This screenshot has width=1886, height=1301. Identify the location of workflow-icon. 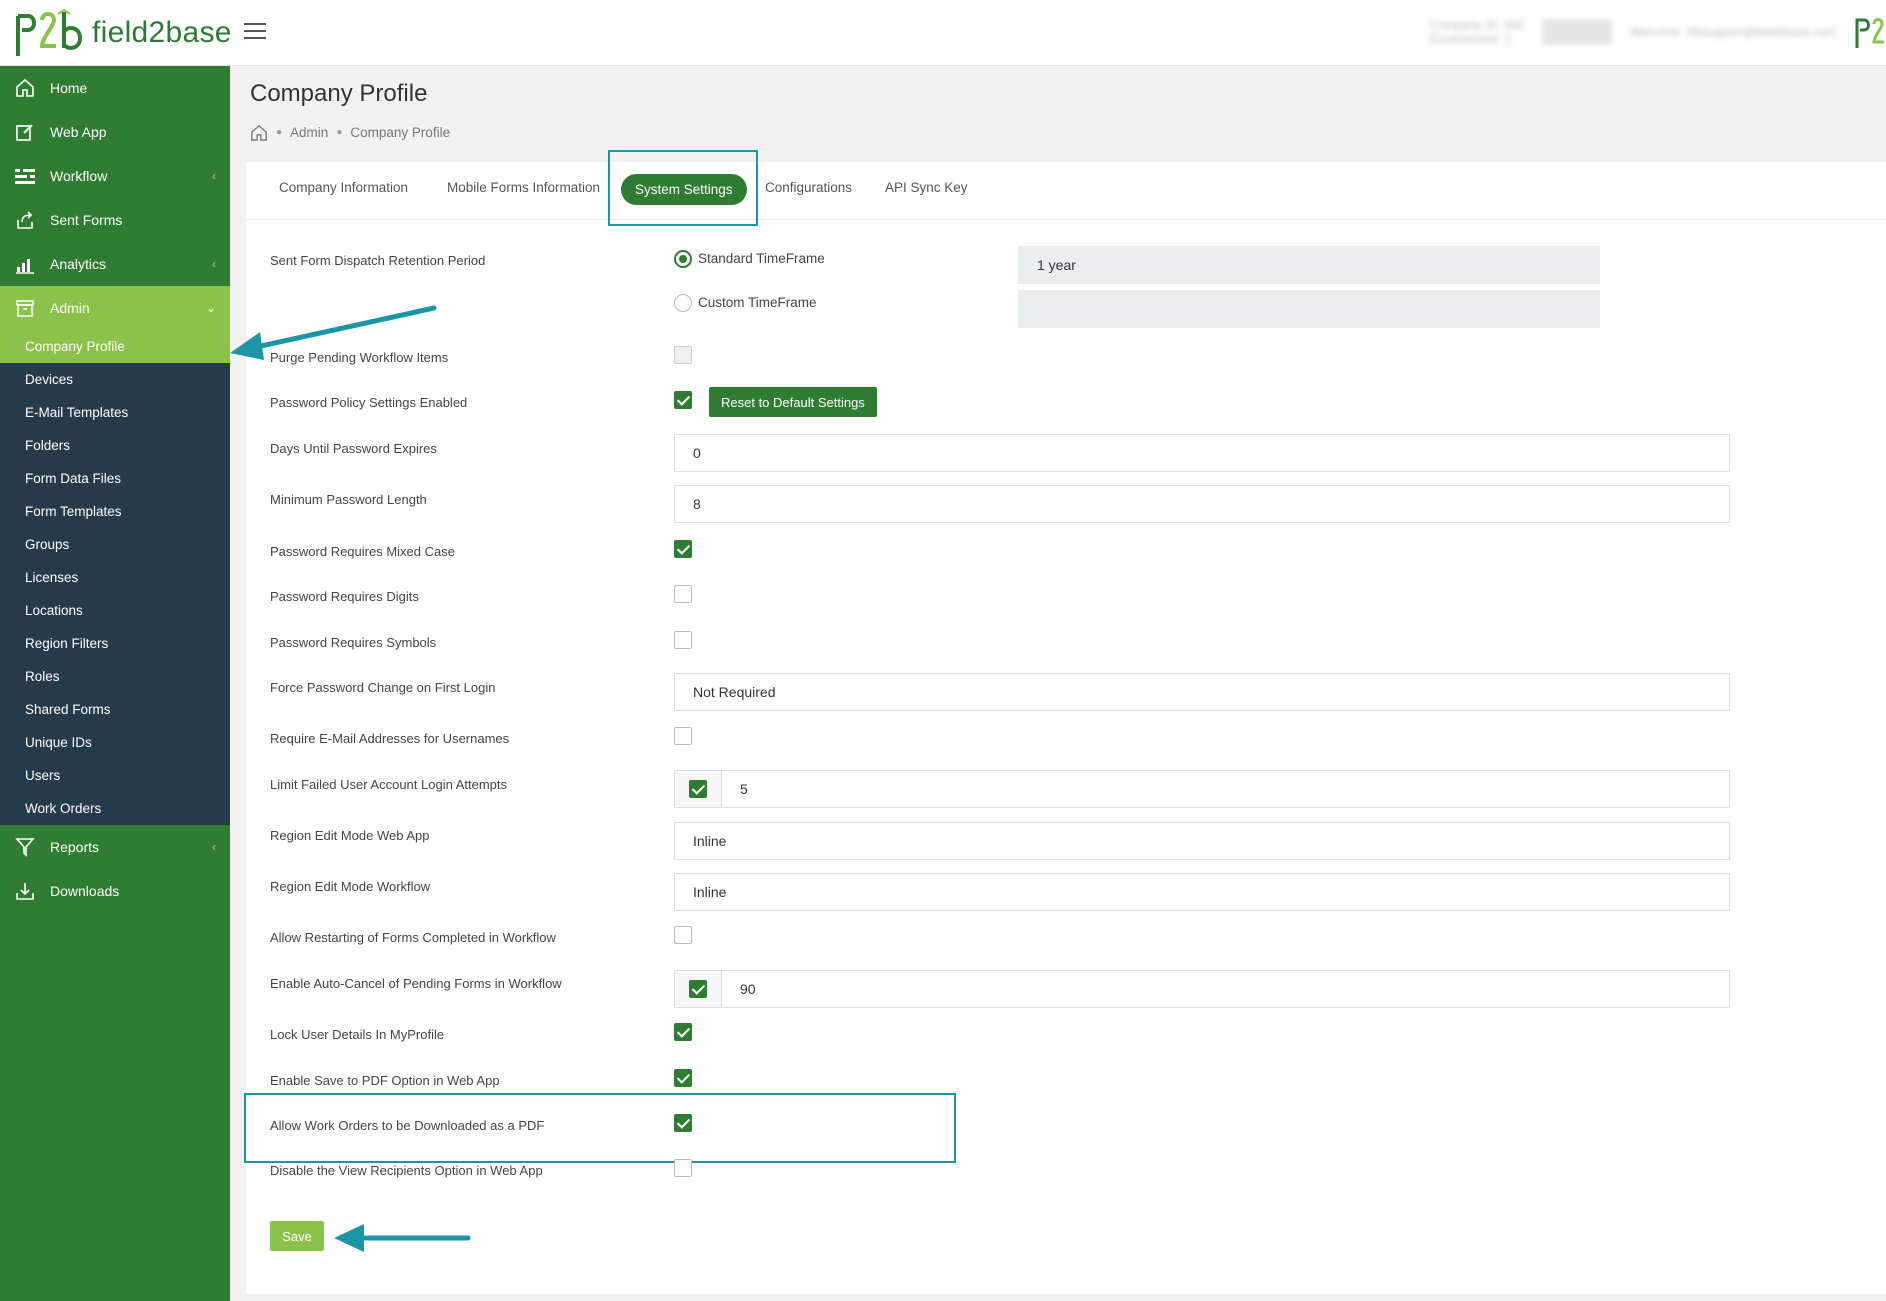
(25, 176).